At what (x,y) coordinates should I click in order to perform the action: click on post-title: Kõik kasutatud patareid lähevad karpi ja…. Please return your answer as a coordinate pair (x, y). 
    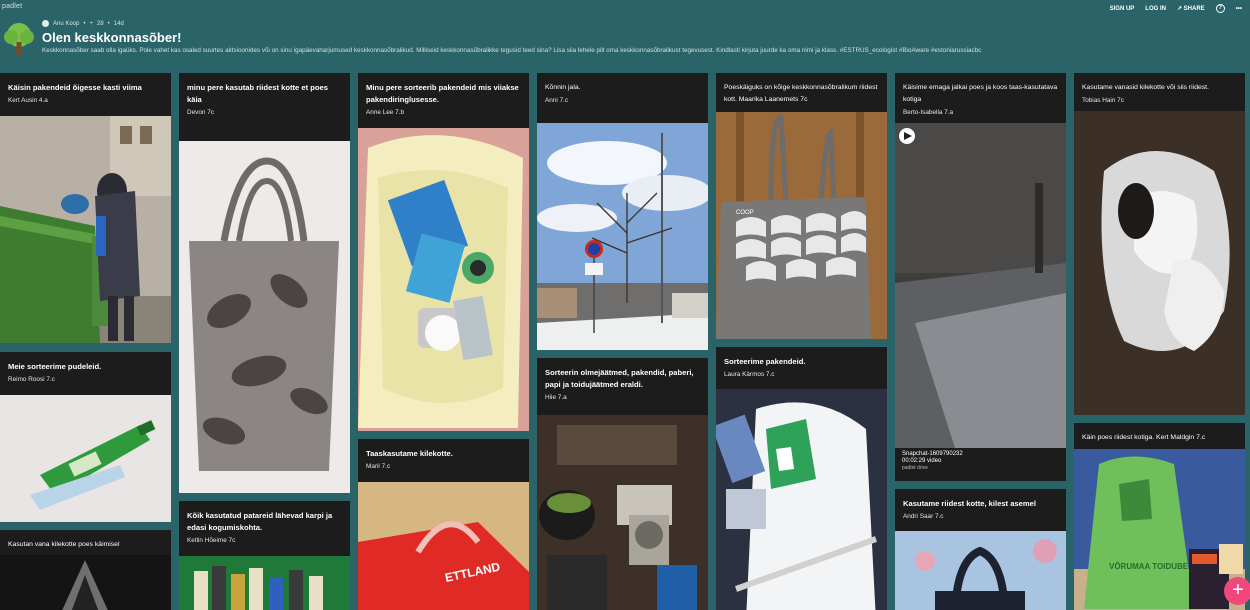
    Looking at the image, I should click on (260, 521).